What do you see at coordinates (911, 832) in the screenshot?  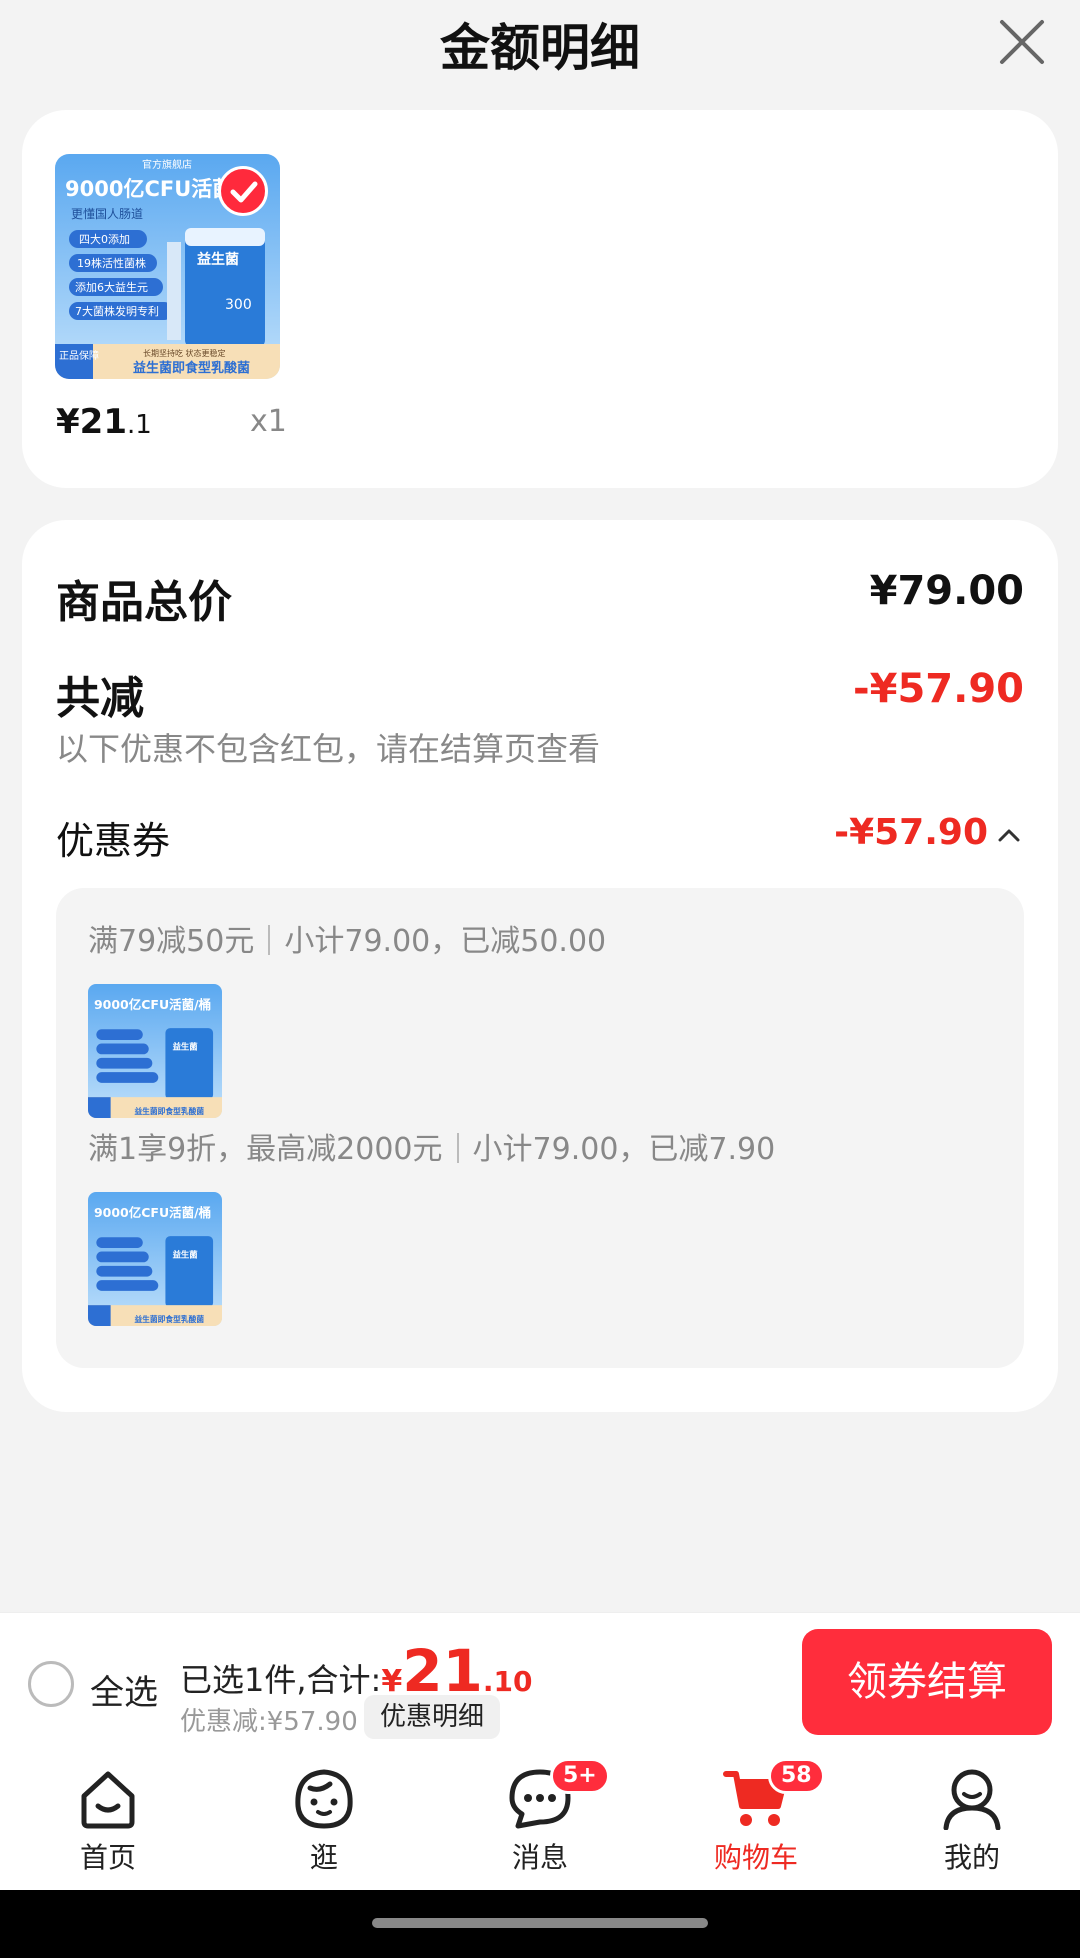 I see `coupon-value: -¥57.90` at bounding box center [911, 832].